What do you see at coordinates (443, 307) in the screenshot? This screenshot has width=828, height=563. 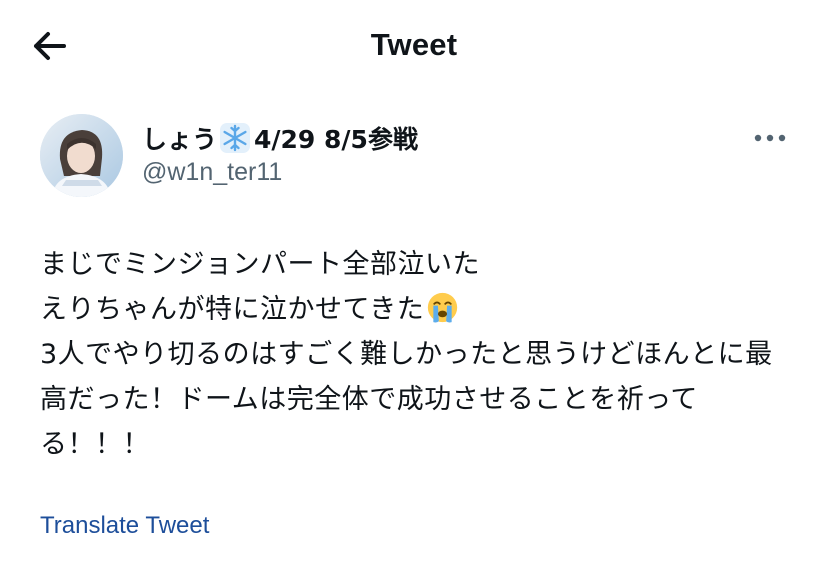 I see `loudly-crying-face-icon` at bounding box center [443, 307].